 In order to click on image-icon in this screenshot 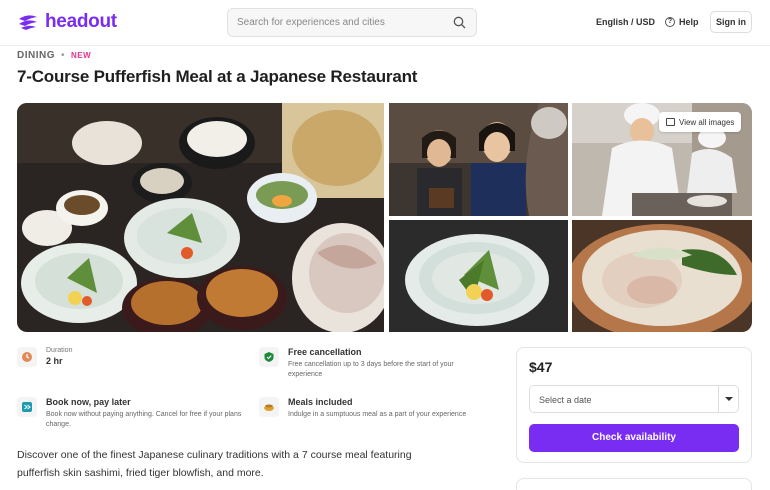, I will do `click(670, 122)`.